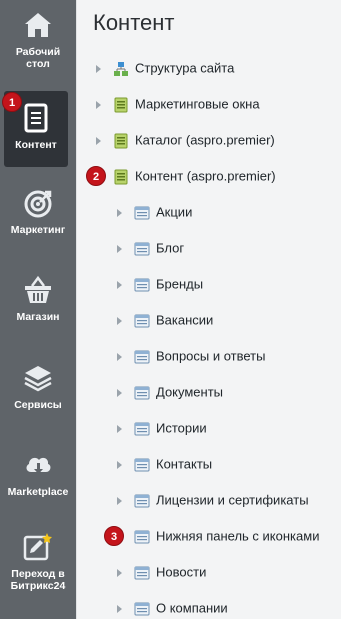 This screenshot has height=619, width=341. What do you see at coordinates (38, 52) in the screenshot?
I see `nav-item-label: Рабочий` at bounding box center [38, 52].